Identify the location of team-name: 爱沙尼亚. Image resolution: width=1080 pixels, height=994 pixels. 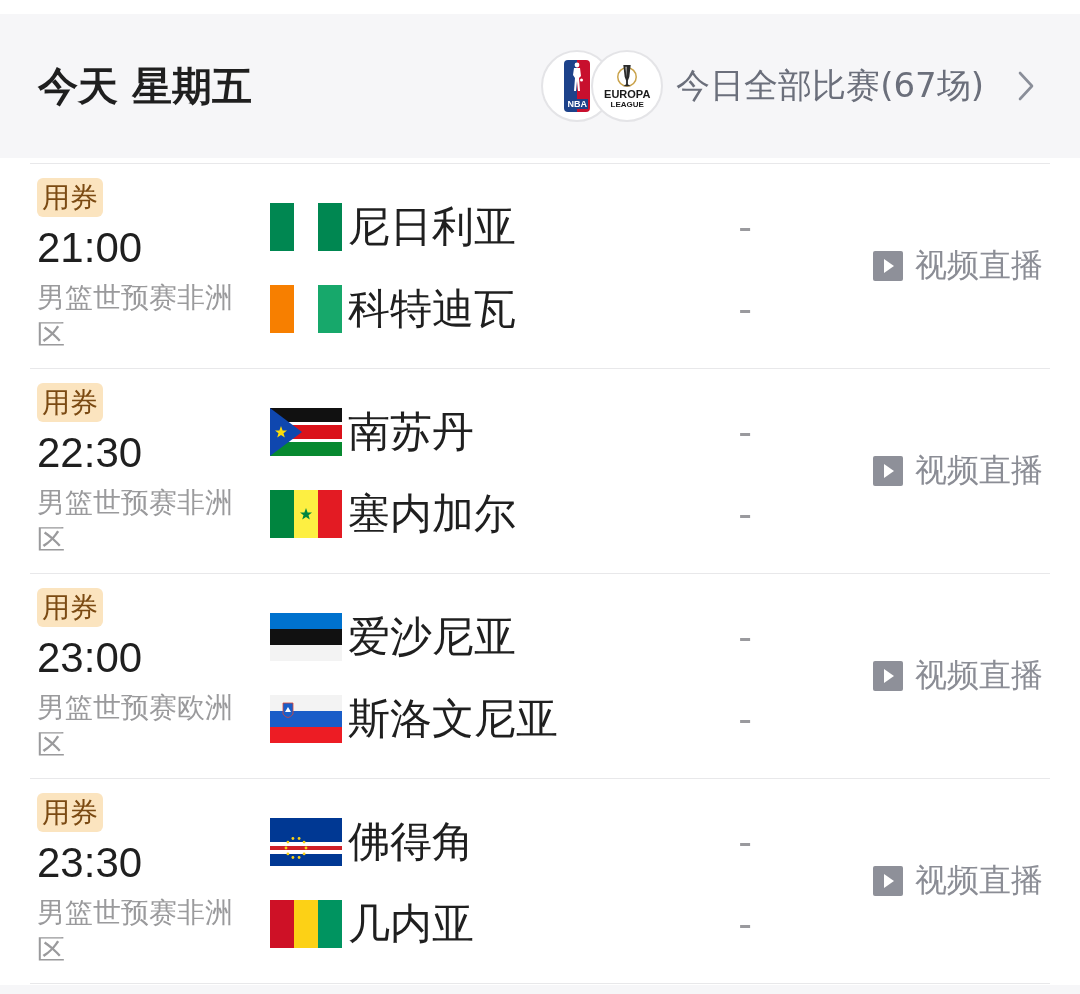
(432, 637).